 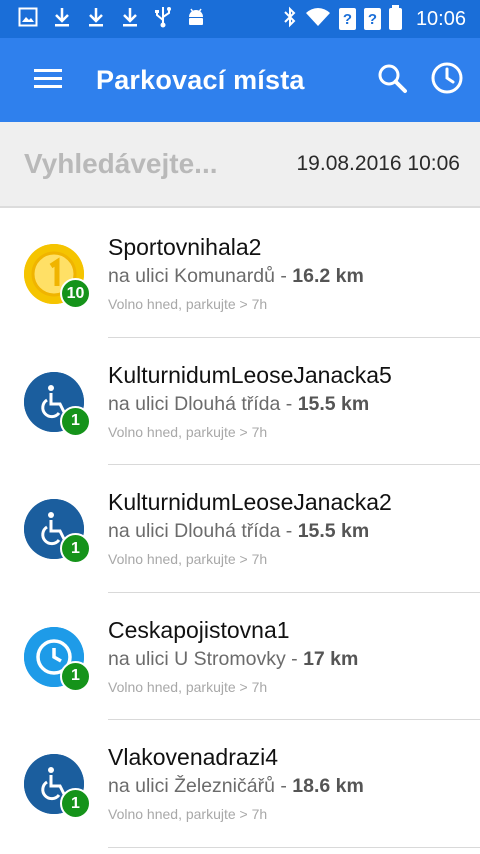 I want to click on parking-distance: 17 km, so click(x=331, y=658).